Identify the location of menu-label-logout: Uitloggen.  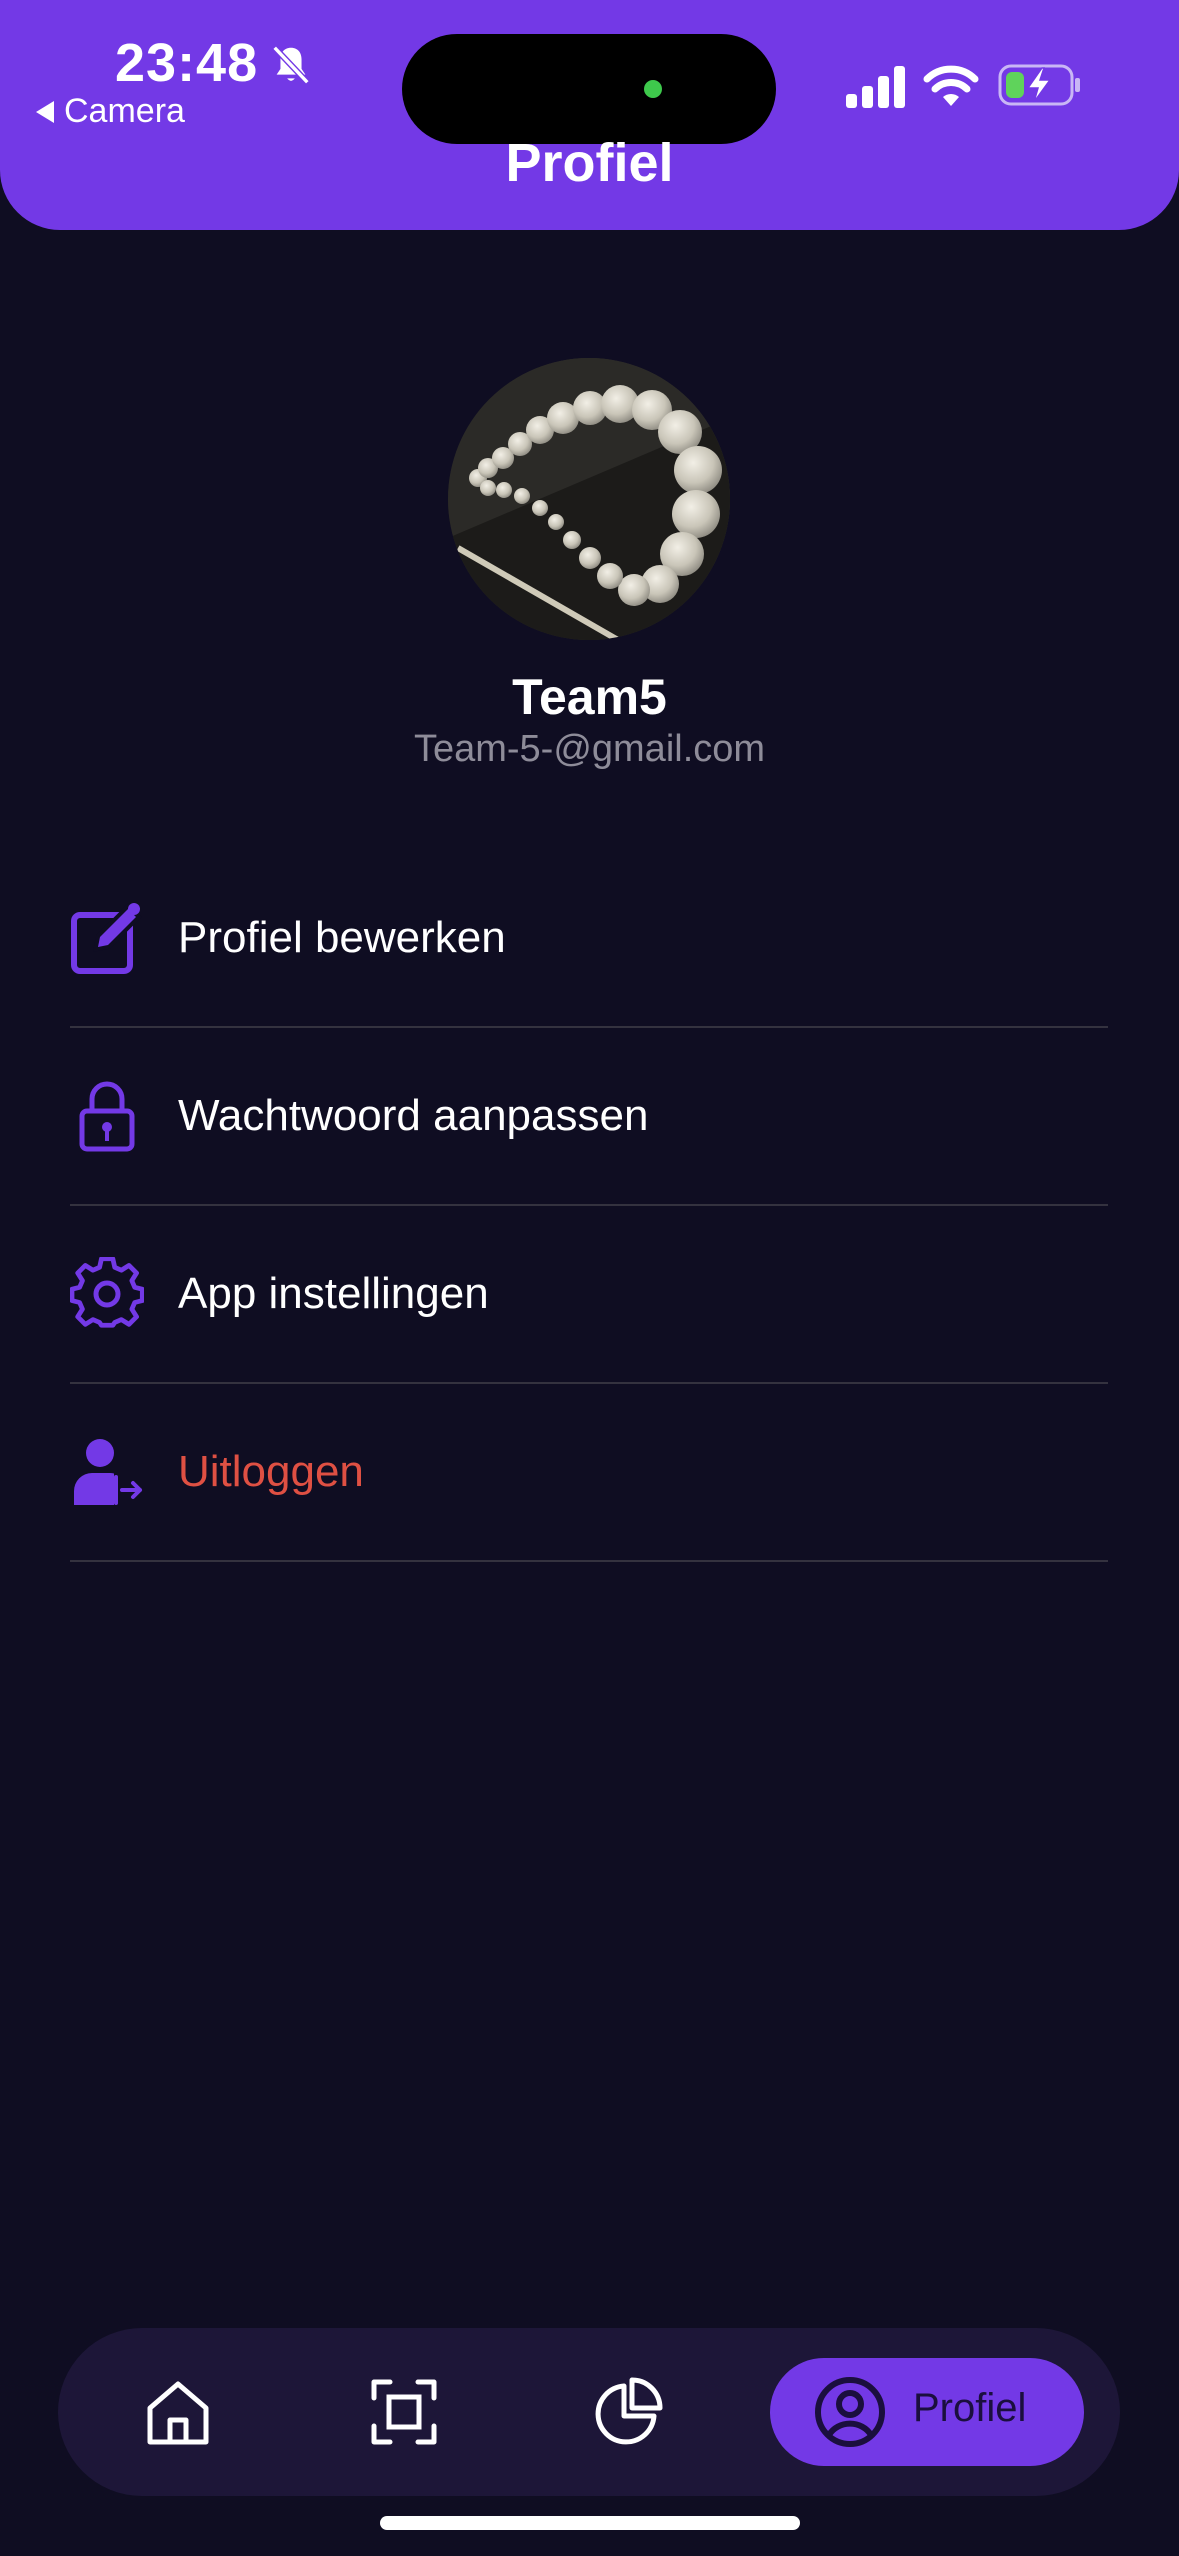
(271, 1471).